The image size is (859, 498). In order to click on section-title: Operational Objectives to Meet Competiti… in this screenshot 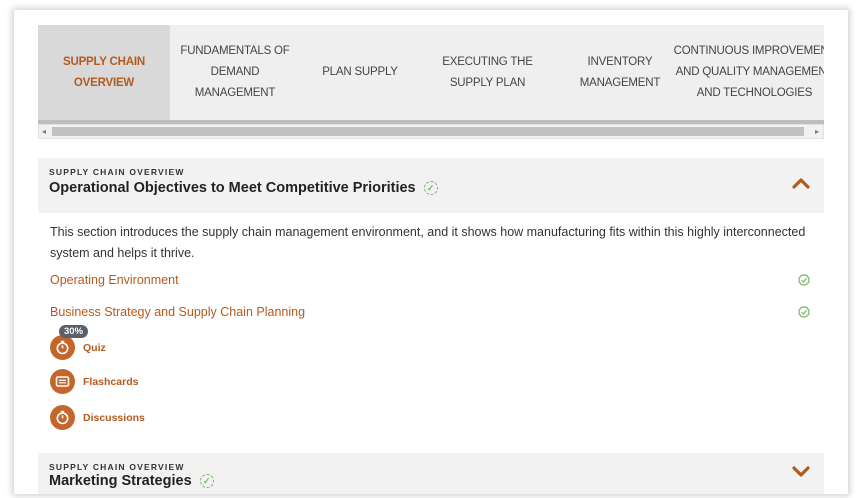, I will do `click(232, 188)`.